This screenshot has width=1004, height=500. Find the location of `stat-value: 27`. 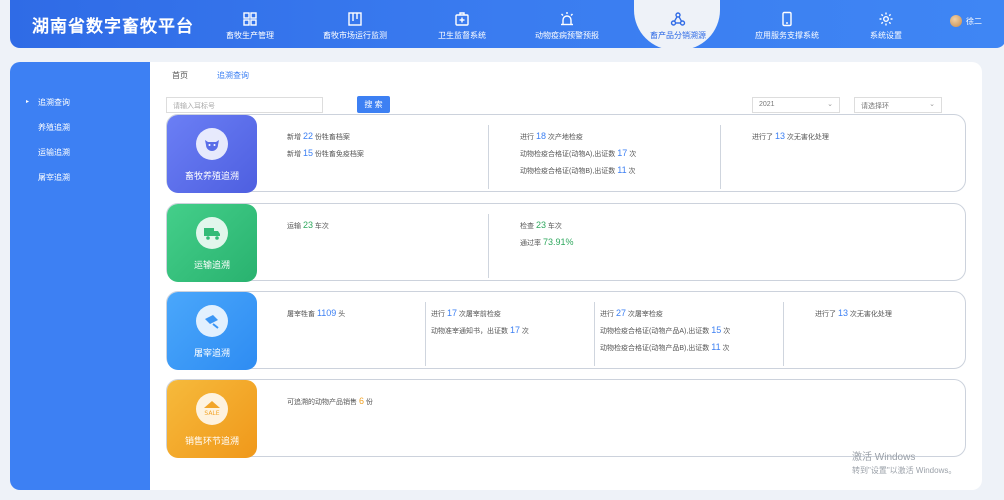

stat-value: 27 is located at coordinates (620, 313).